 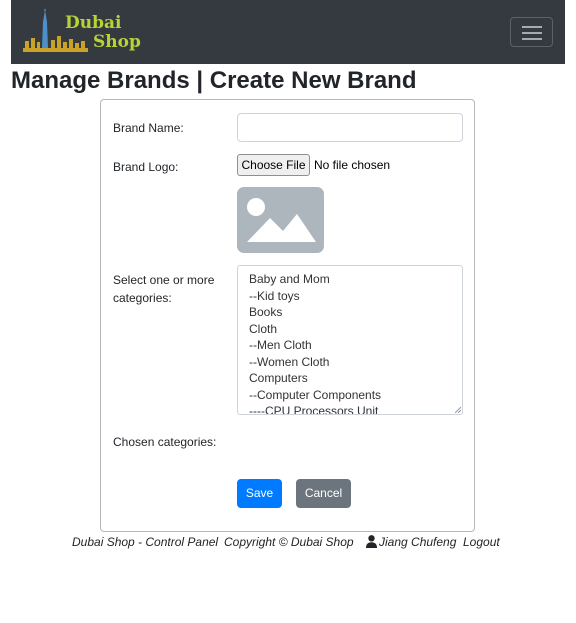 I want to click on choose-file-button: Choose File, so click(x=273, y=165).